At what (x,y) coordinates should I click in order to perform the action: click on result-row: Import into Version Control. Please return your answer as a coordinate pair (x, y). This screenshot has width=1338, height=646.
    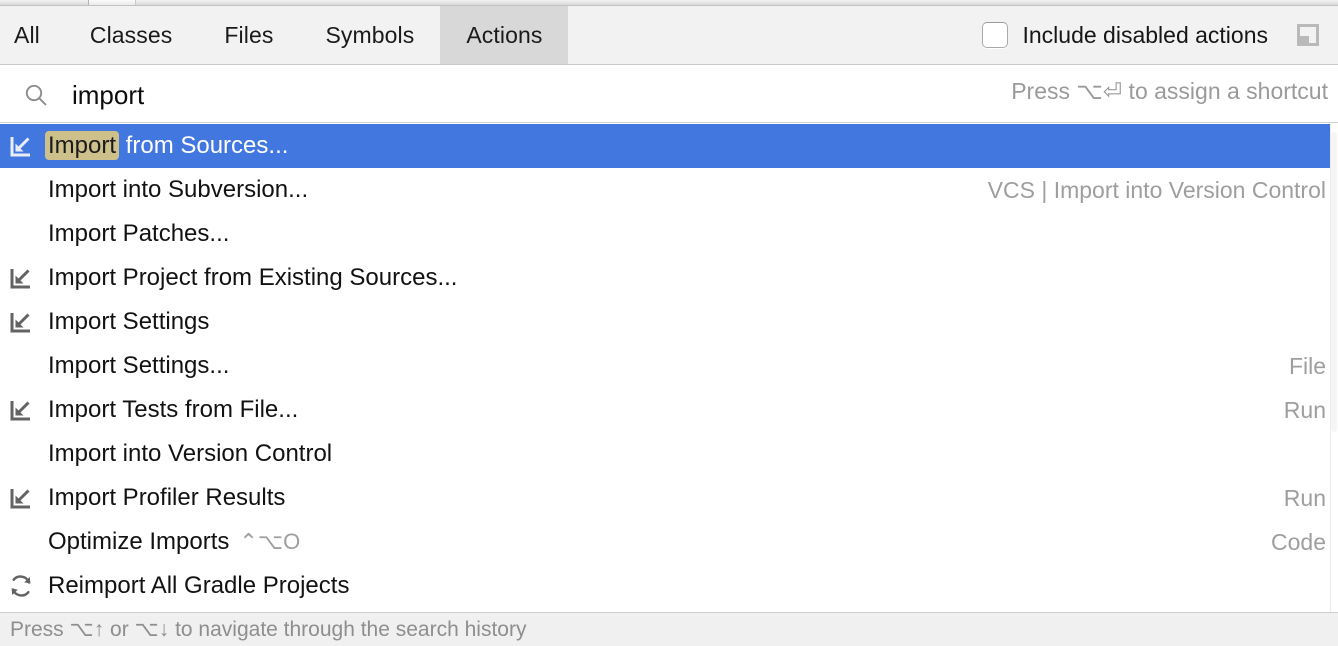
    Looking at the image, I should click on (669, 454).